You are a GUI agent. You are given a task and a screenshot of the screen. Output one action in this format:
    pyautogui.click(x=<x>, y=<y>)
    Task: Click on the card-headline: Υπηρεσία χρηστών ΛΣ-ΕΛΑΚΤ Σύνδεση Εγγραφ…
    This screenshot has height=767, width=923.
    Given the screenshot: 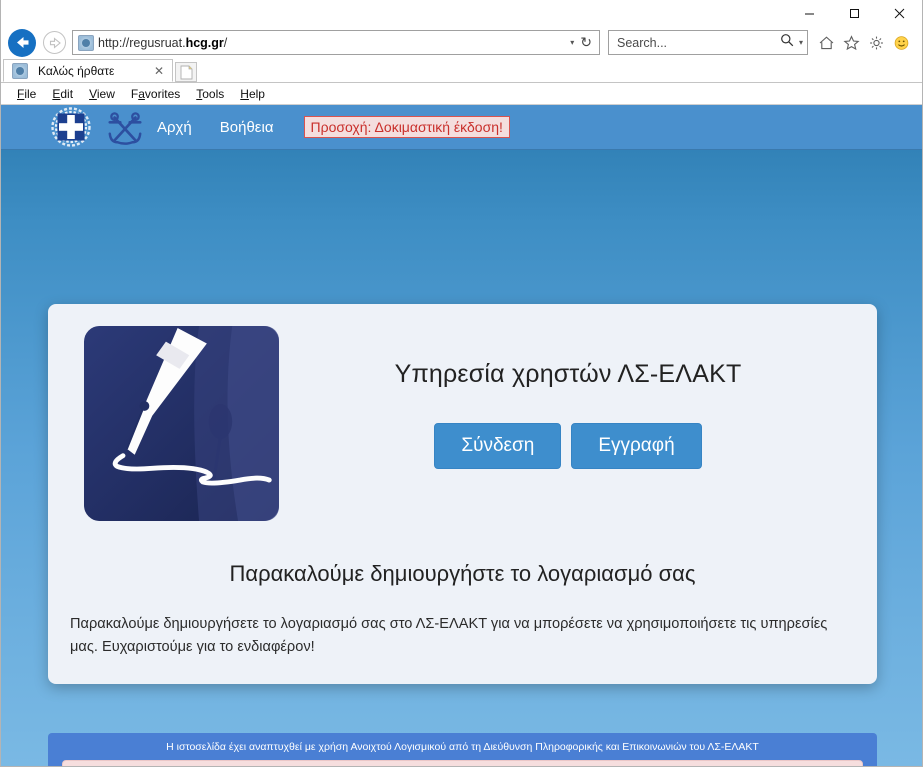 What is the action you would take?
    pyautogui.click(x=568, y=393)
    